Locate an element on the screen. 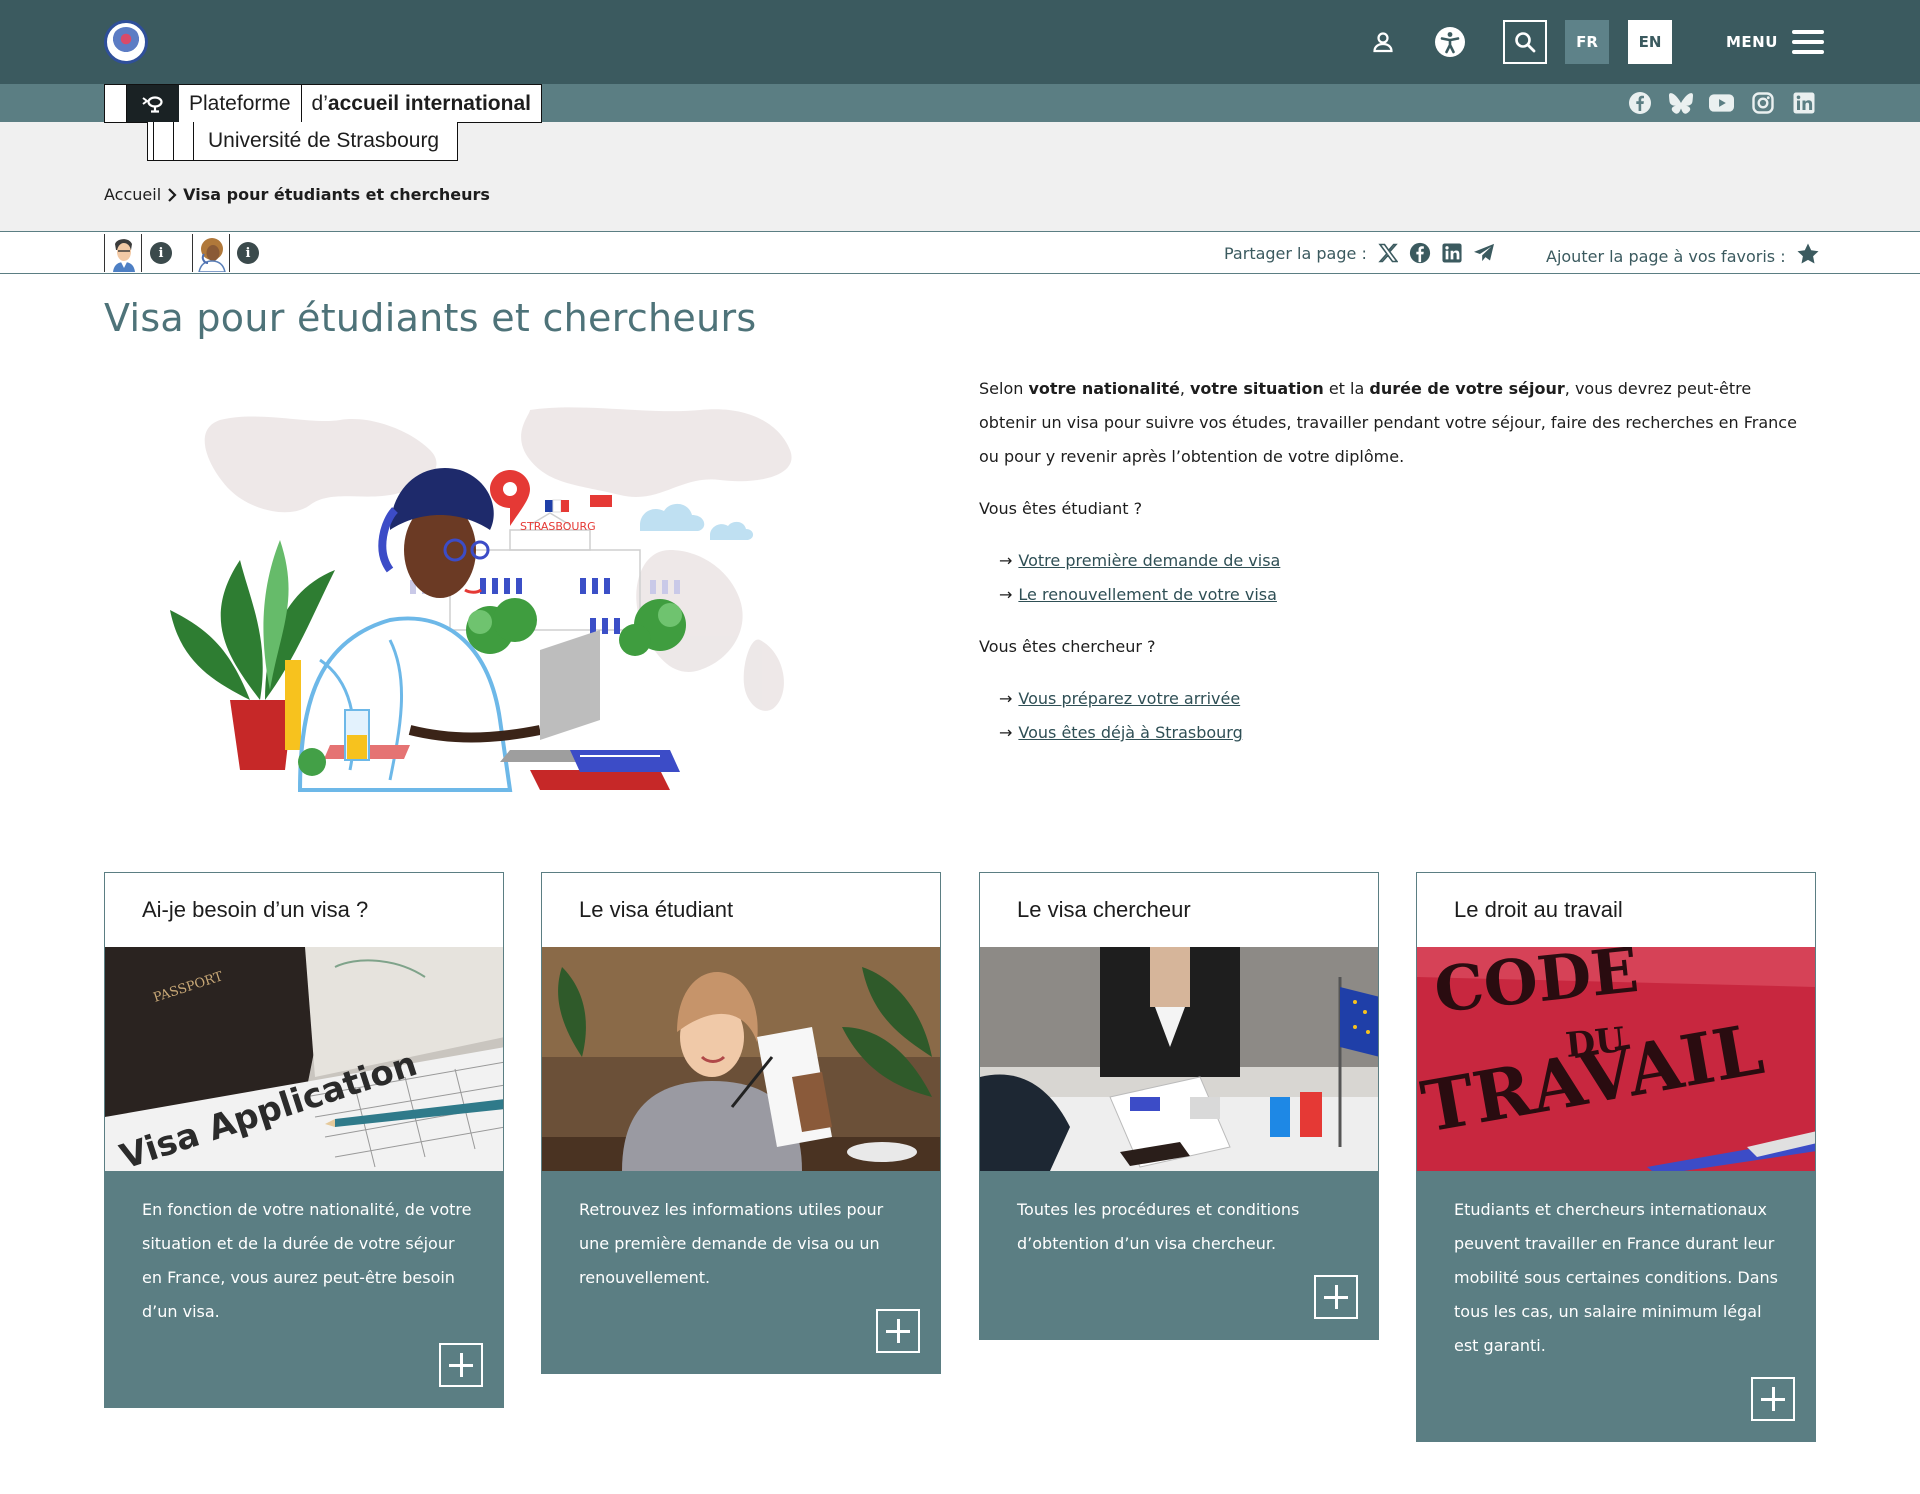 The width and height of the screenshot is (1920, 1494). search-icon is located at coordinates (1525, 42).